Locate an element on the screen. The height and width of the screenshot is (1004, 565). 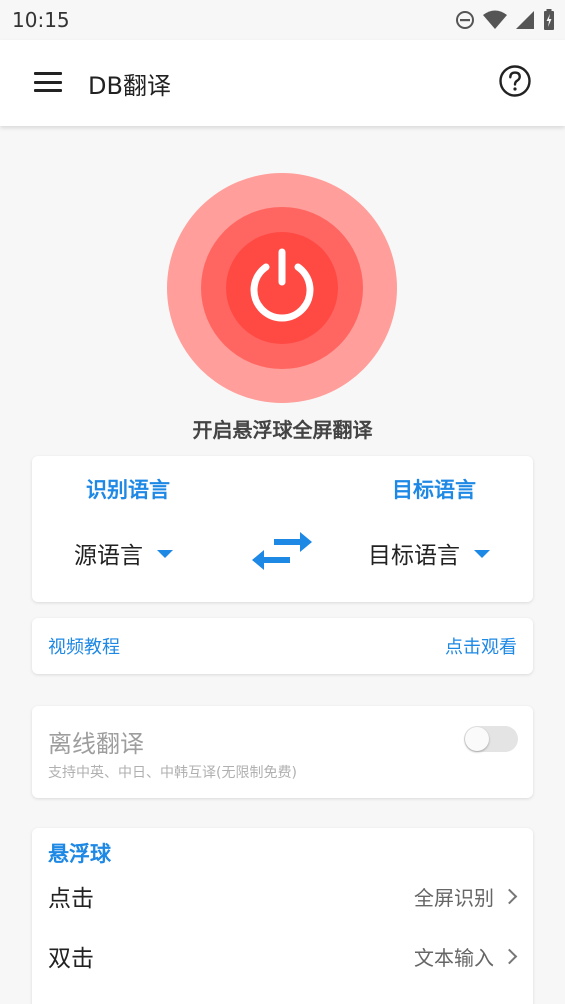
dnd-icon is located at coordinates (465, 20).